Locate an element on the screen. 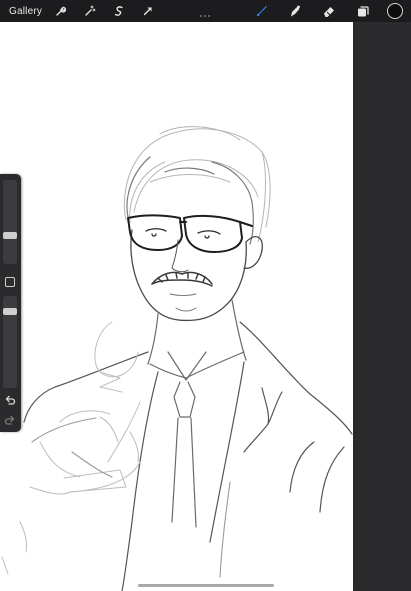 This screenshot has width=411, height=591. gallery-button: Gallery is located at coordinates (25, 11).